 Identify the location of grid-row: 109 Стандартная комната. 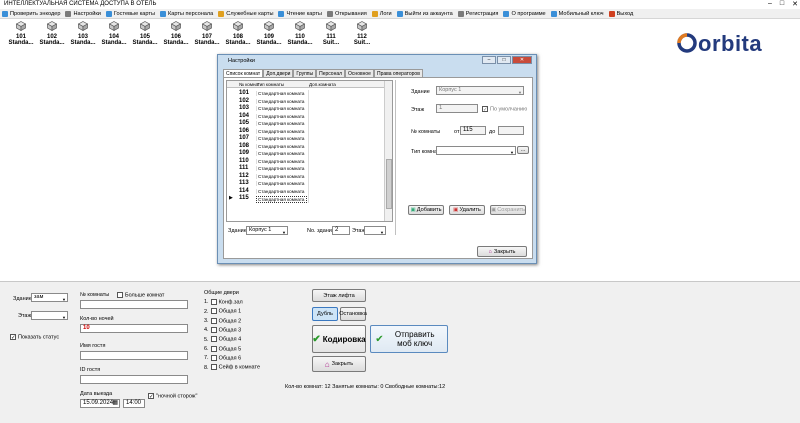
(306, 154).